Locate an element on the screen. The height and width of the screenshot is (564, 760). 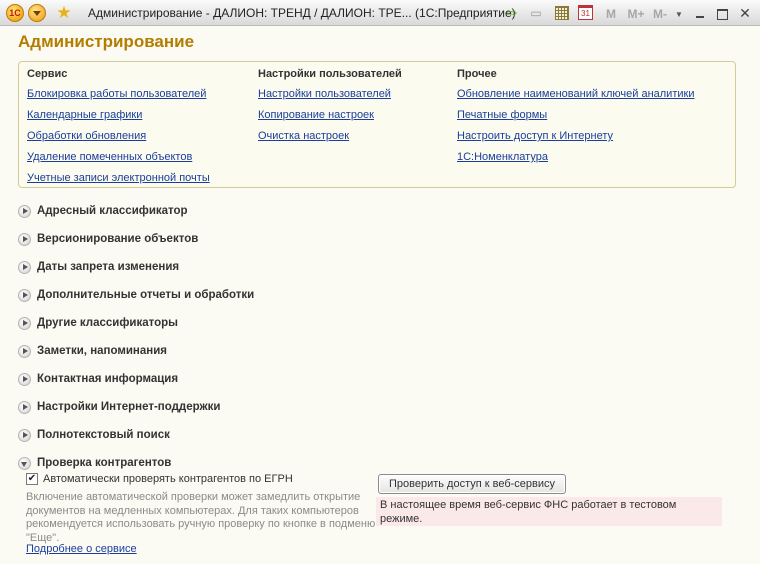
memory-minus-button: M- is located at coordinates (660, 14).